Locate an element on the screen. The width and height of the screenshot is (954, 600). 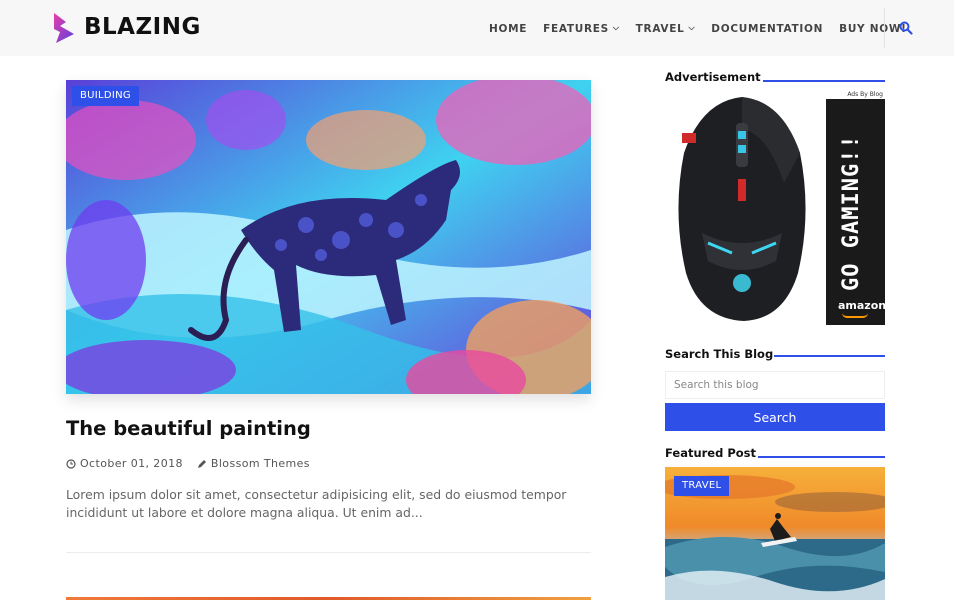
search-input is located at coordinates (775, 385).